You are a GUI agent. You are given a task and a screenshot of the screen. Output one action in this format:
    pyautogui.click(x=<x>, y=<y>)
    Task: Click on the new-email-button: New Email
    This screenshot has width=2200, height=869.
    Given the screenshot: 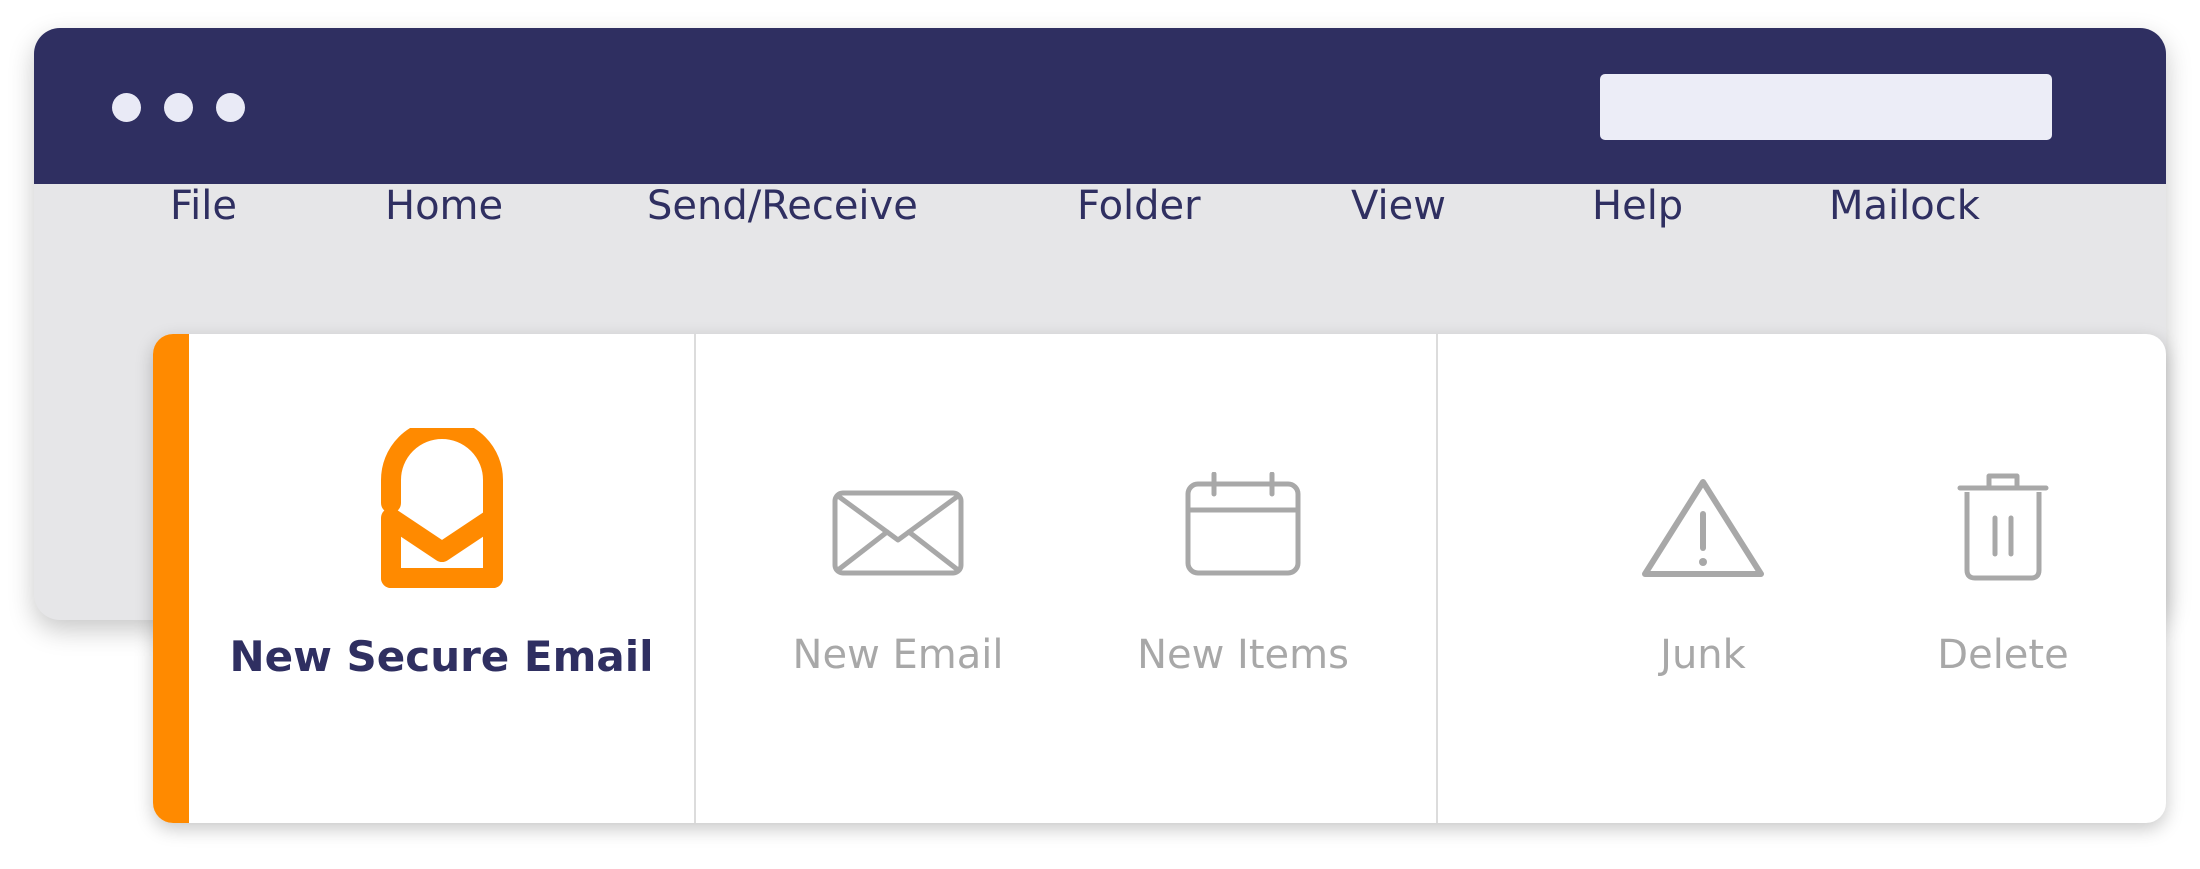 What is the action you would take?
    pyautogui.click(x=898, y=578)
    